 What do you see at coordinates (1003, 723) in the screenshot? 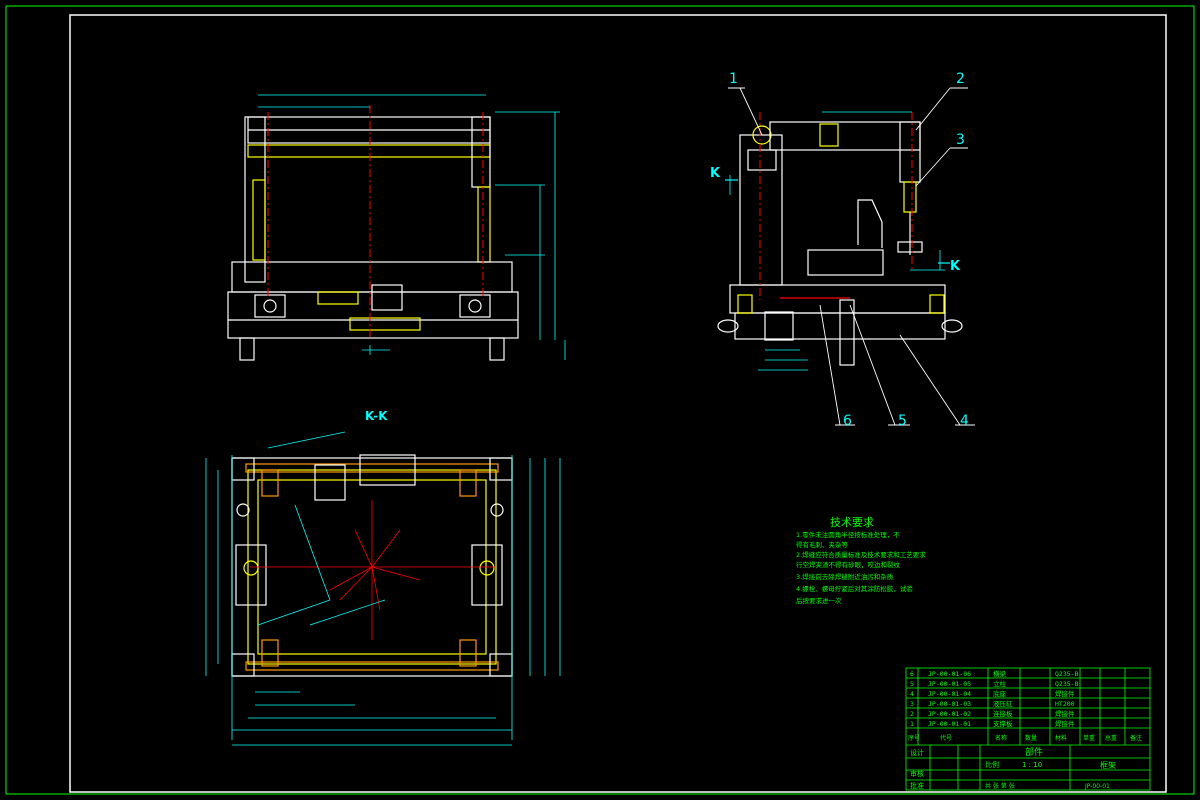
I see `part-name: 支撑板` at bounding box center [1003, 723].